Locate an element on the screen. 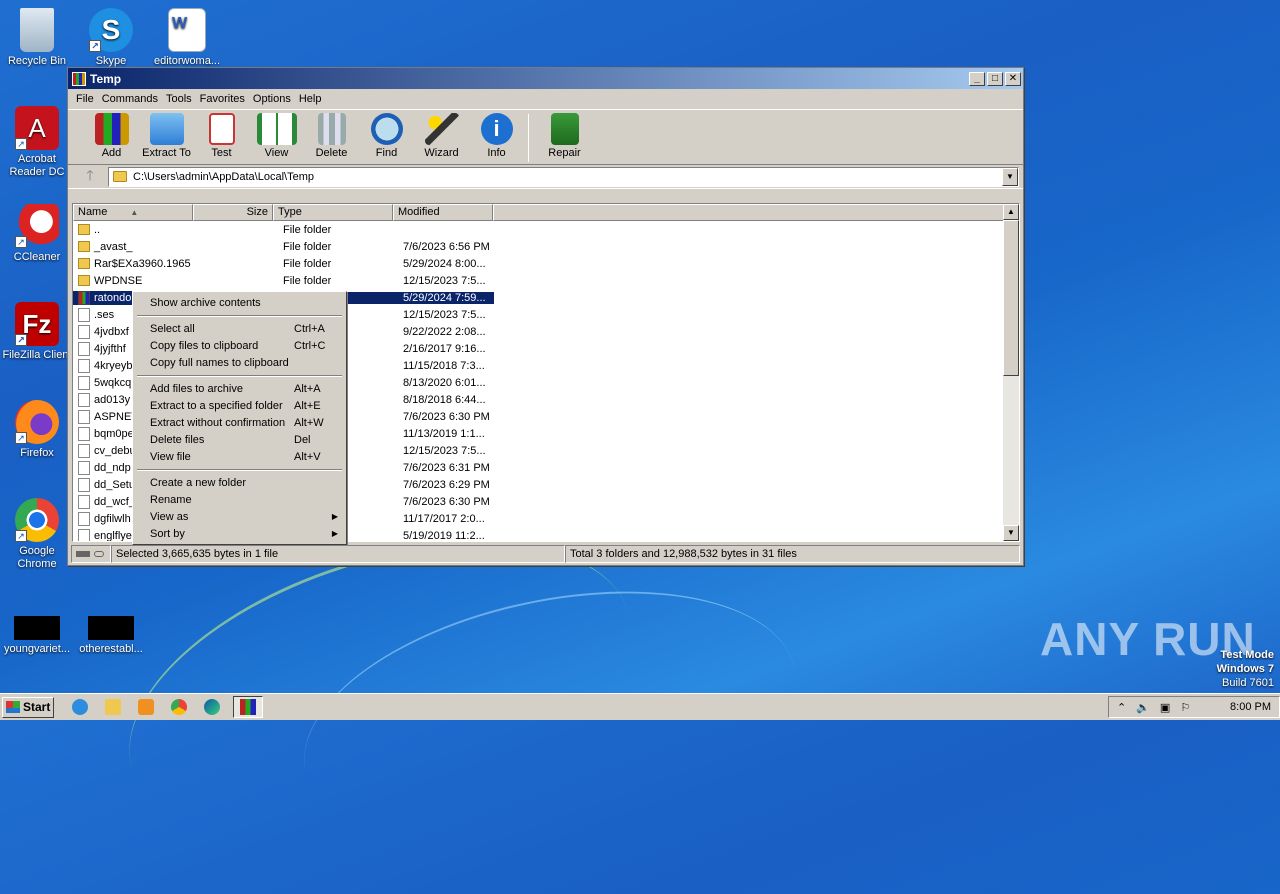 This screenshot has height=894, width=1280. find-button: Find is located at coordinates (386, 134).